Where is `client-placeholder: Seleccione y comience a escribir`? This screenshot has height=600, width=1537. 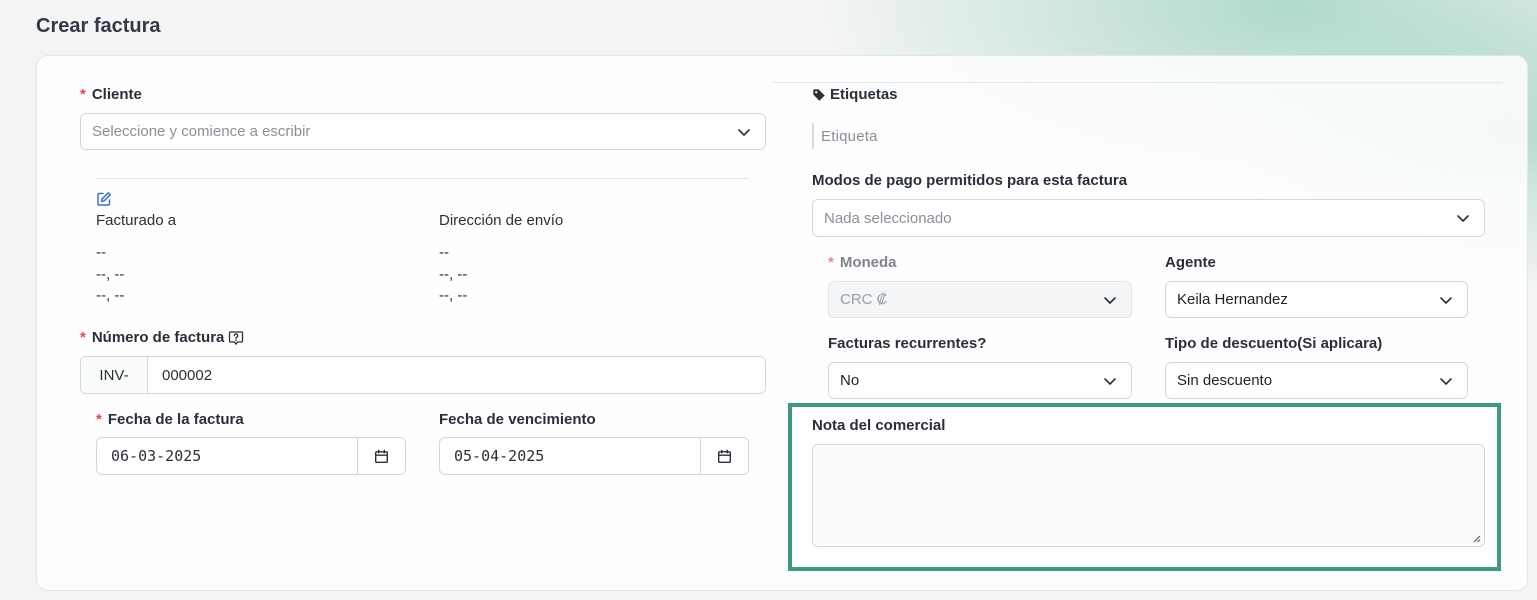
client-placeholder: Seleccione y comience a escribir is located at coordinates (201, 131).